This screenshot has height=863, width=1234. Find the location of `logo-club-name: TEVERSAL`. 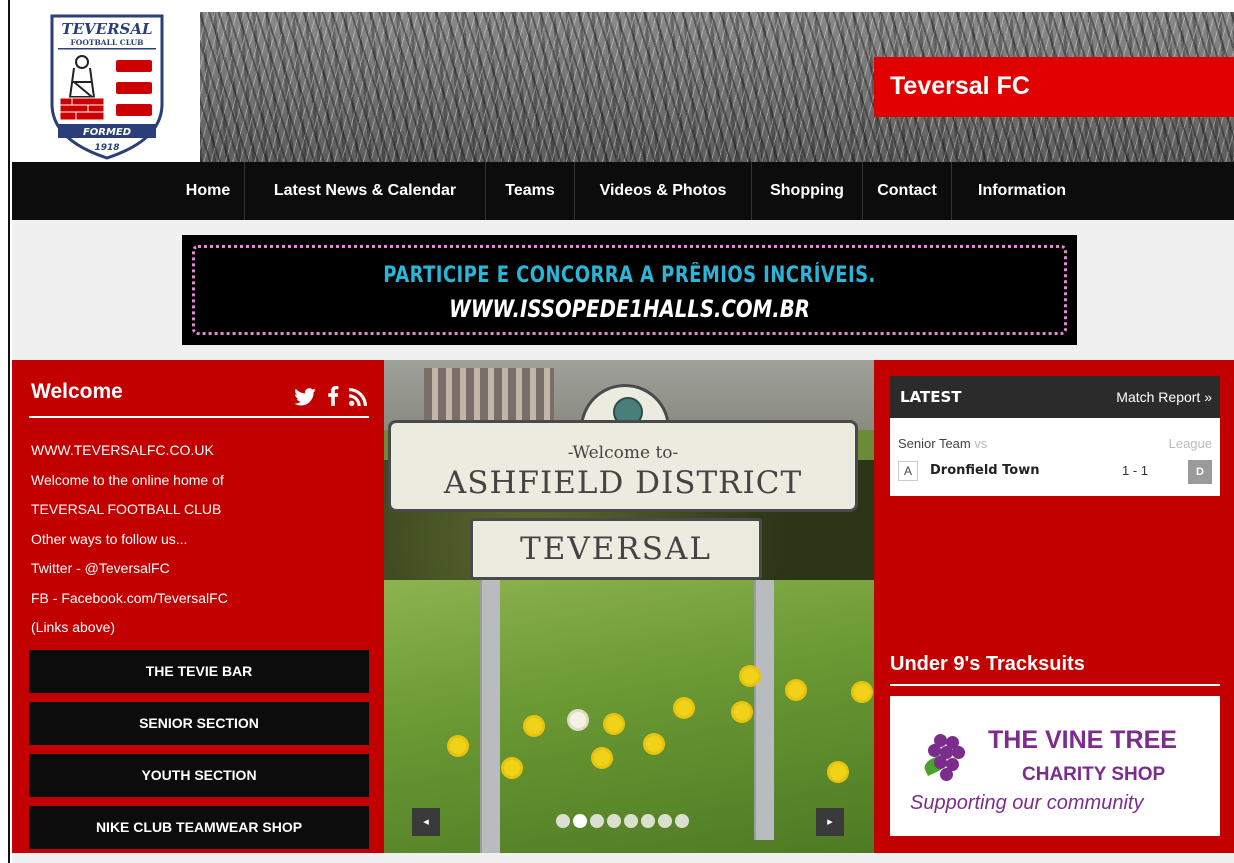

logo-club-name: TEVERSAL is located at coordinates (106, 29).